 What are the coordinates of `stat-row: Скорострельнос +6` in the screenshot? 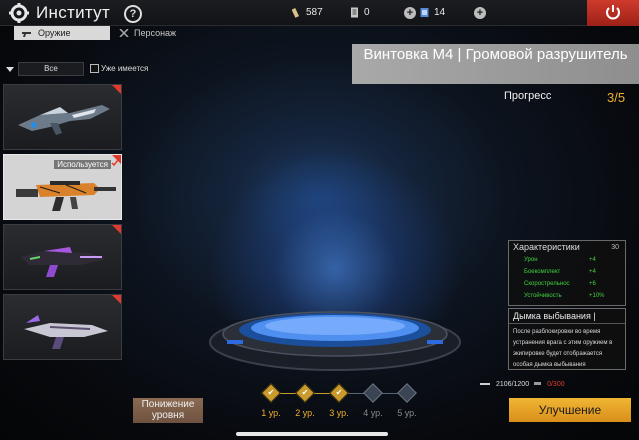 It's located at (567, 284).